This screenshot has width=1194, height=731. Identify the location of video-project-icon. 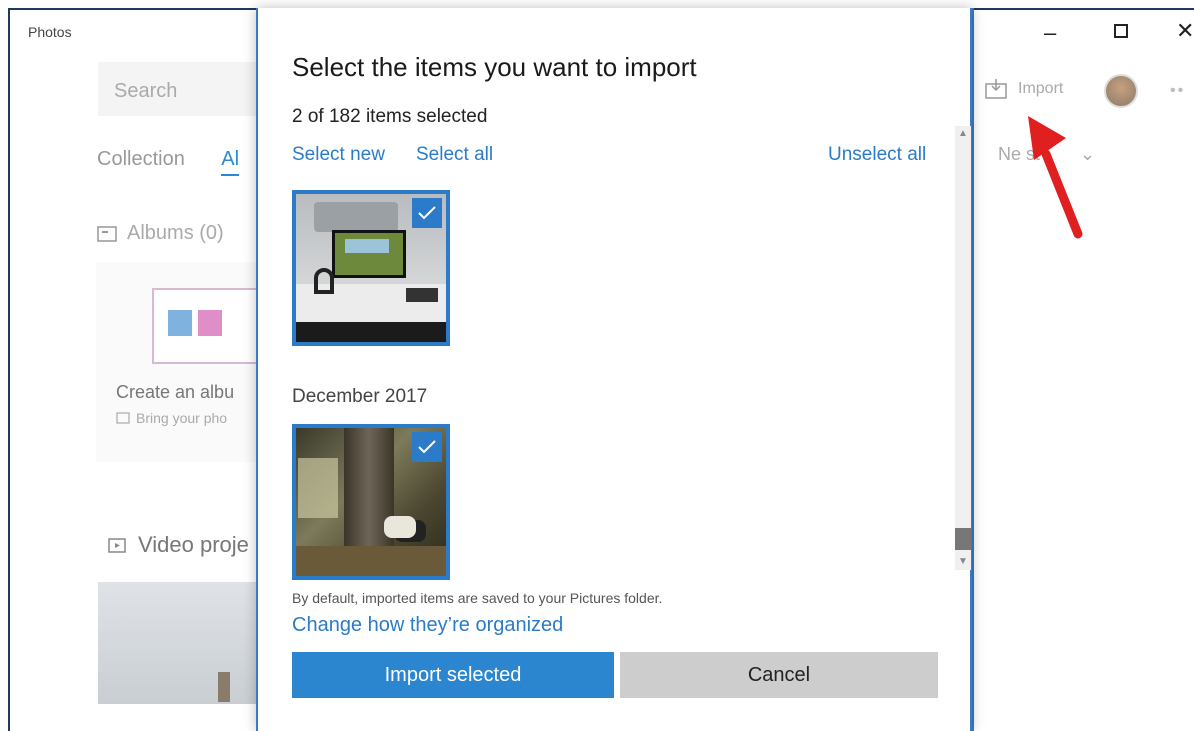
(117, 545).